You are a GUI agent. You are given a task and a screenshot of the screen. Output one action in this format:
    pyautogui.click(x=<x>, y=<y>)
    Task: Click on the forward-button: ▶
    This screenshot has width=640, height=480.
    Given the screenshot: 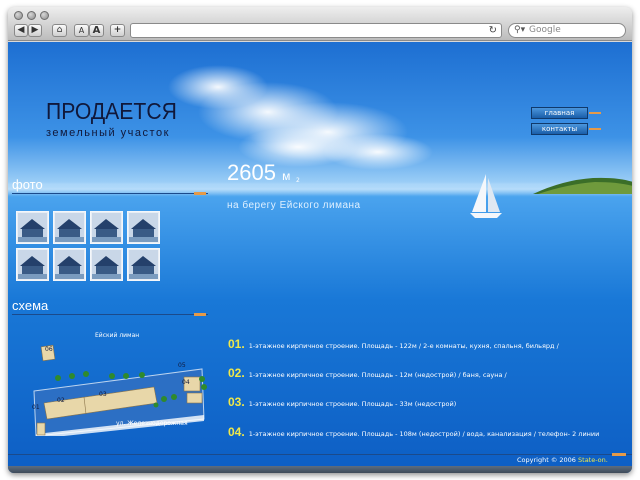 What is the action you would take?
    pyautogui.click(x=35, y=30)
    